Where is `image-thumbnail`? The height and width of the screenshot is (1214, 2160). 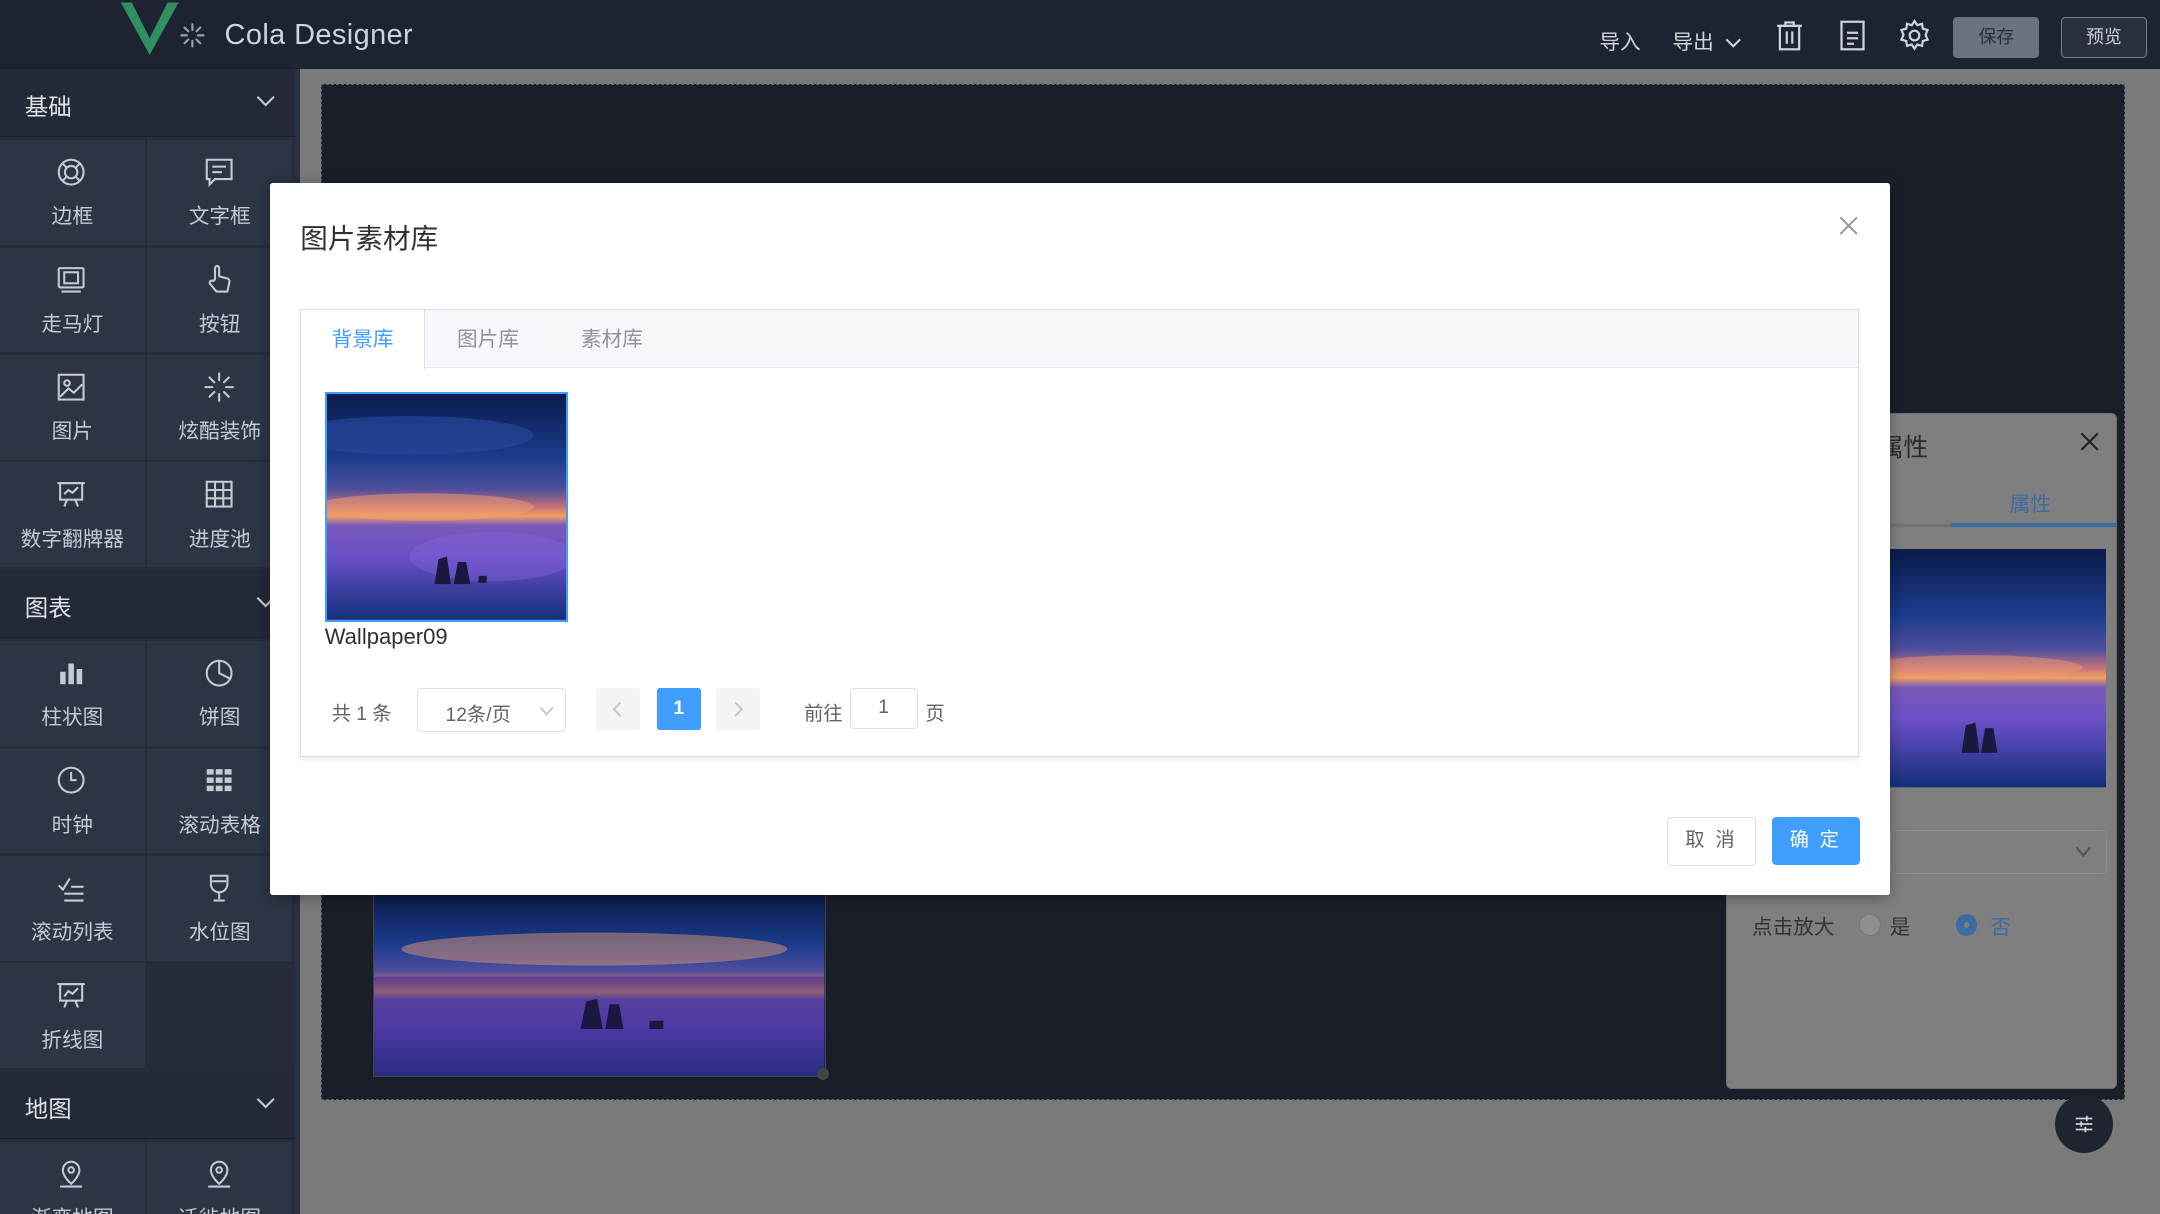 image-thumbnail is located at coordinates (446, 507).